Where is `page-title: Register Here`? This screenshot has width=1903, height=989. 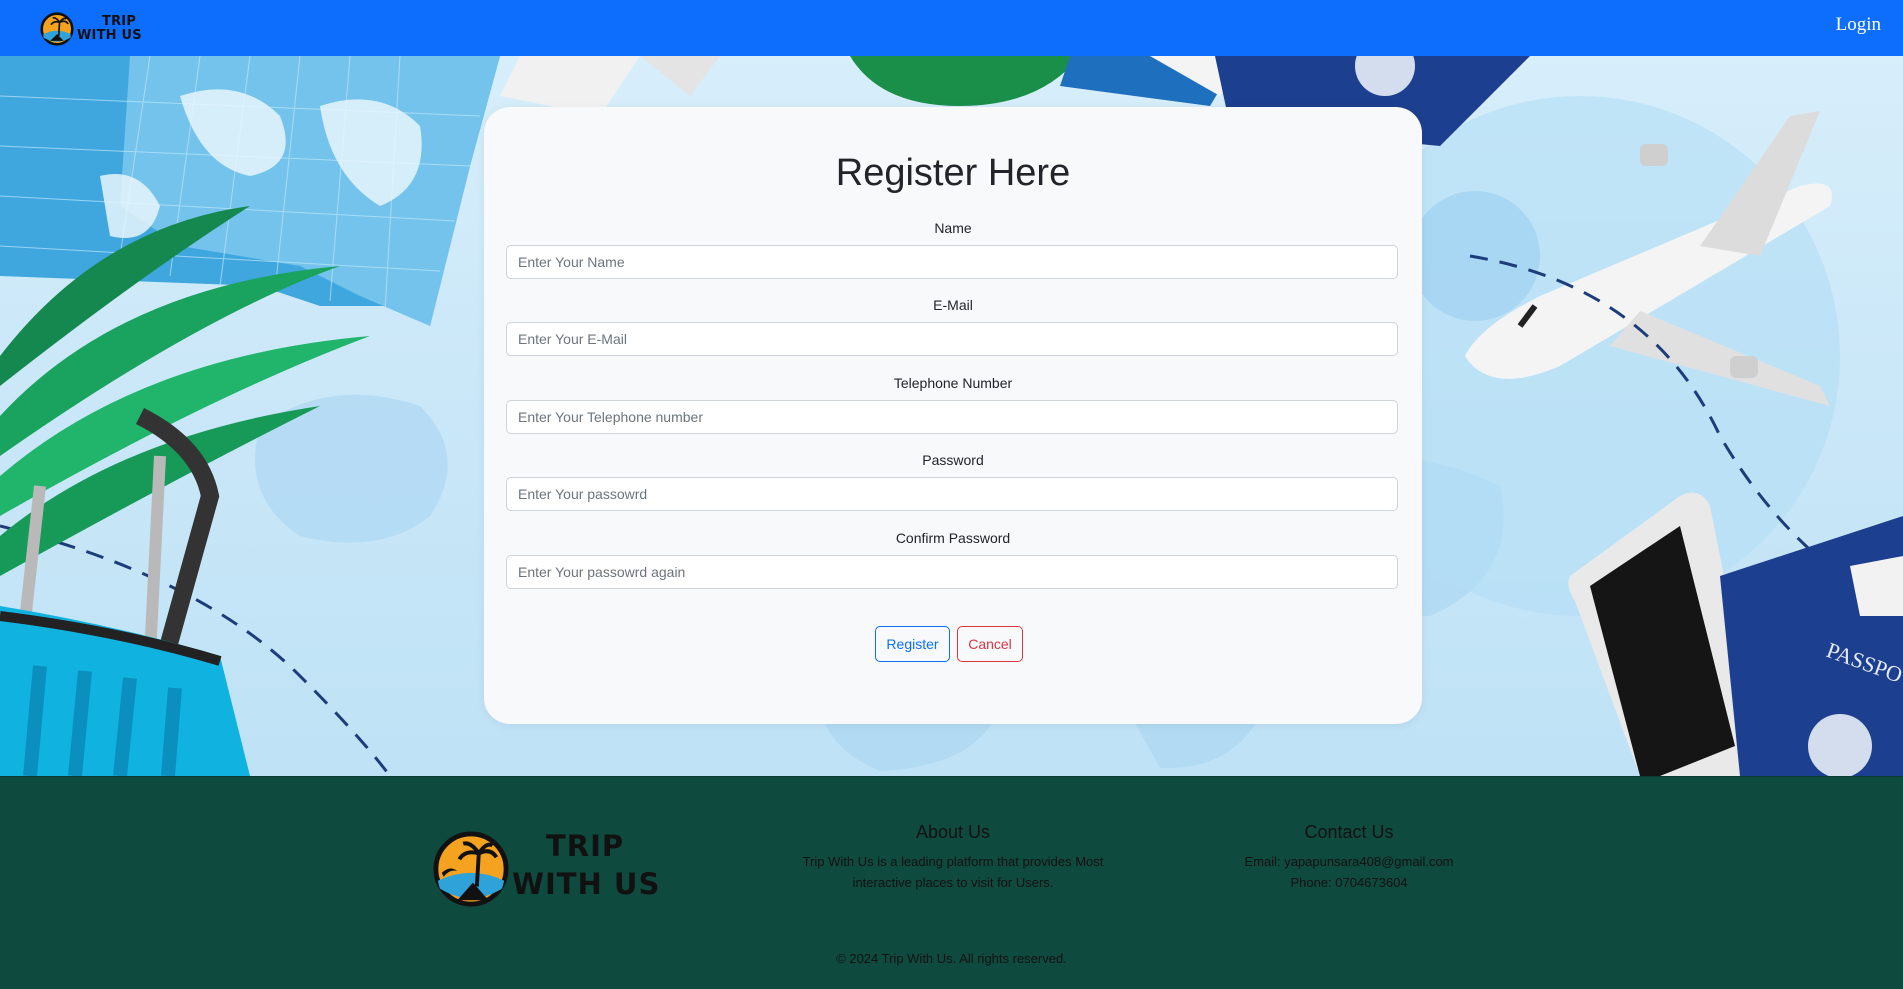
page-title: Register Here is located at coordinates (953, 173).